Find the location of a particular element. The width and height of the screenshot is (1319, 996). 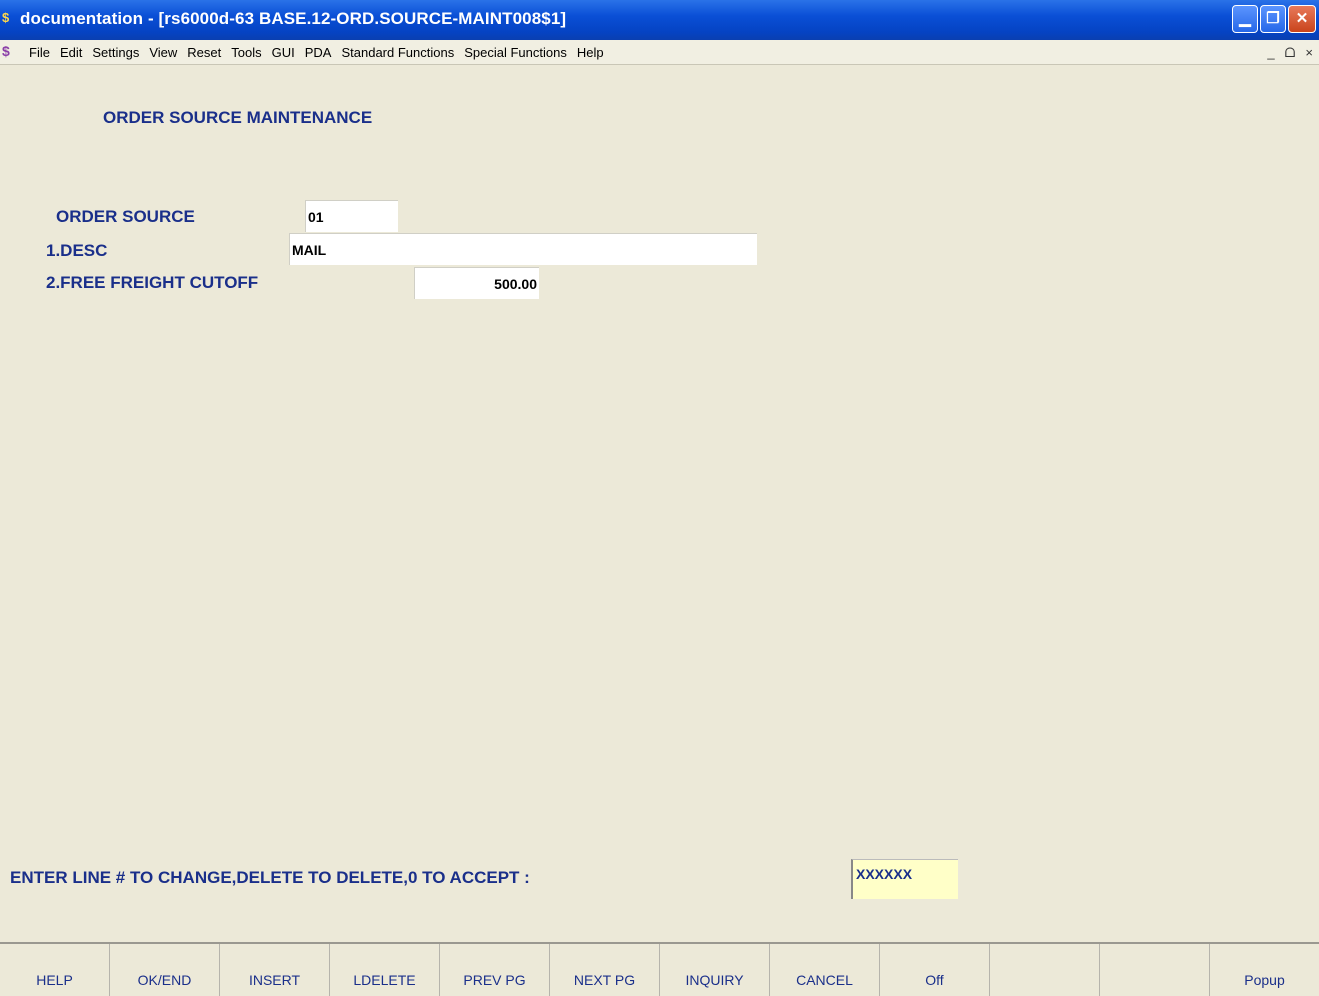

order-source-field: 01 is located at coordinates (351, 216).